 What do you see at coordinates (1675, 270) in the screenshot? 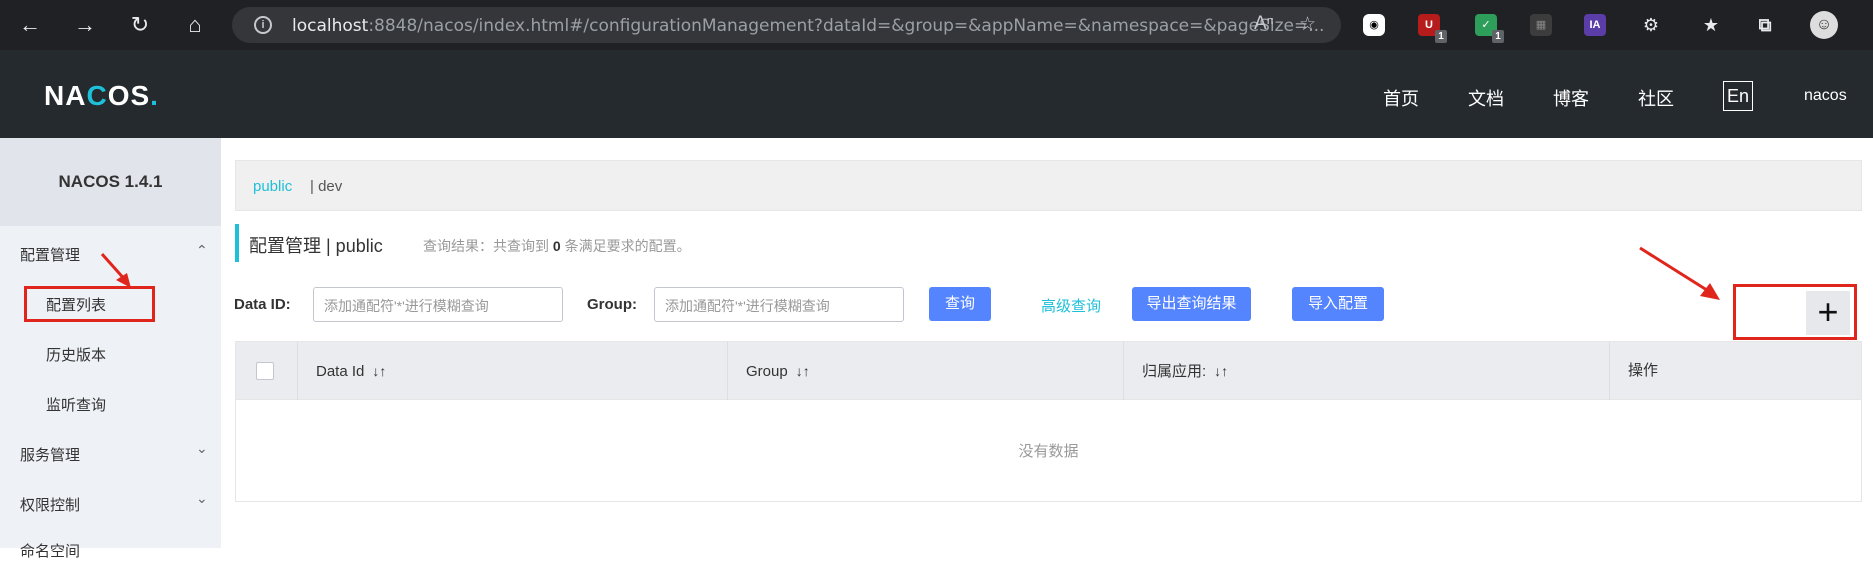
I see `annotation-arrow-line` at bounding box center [1675, 270].